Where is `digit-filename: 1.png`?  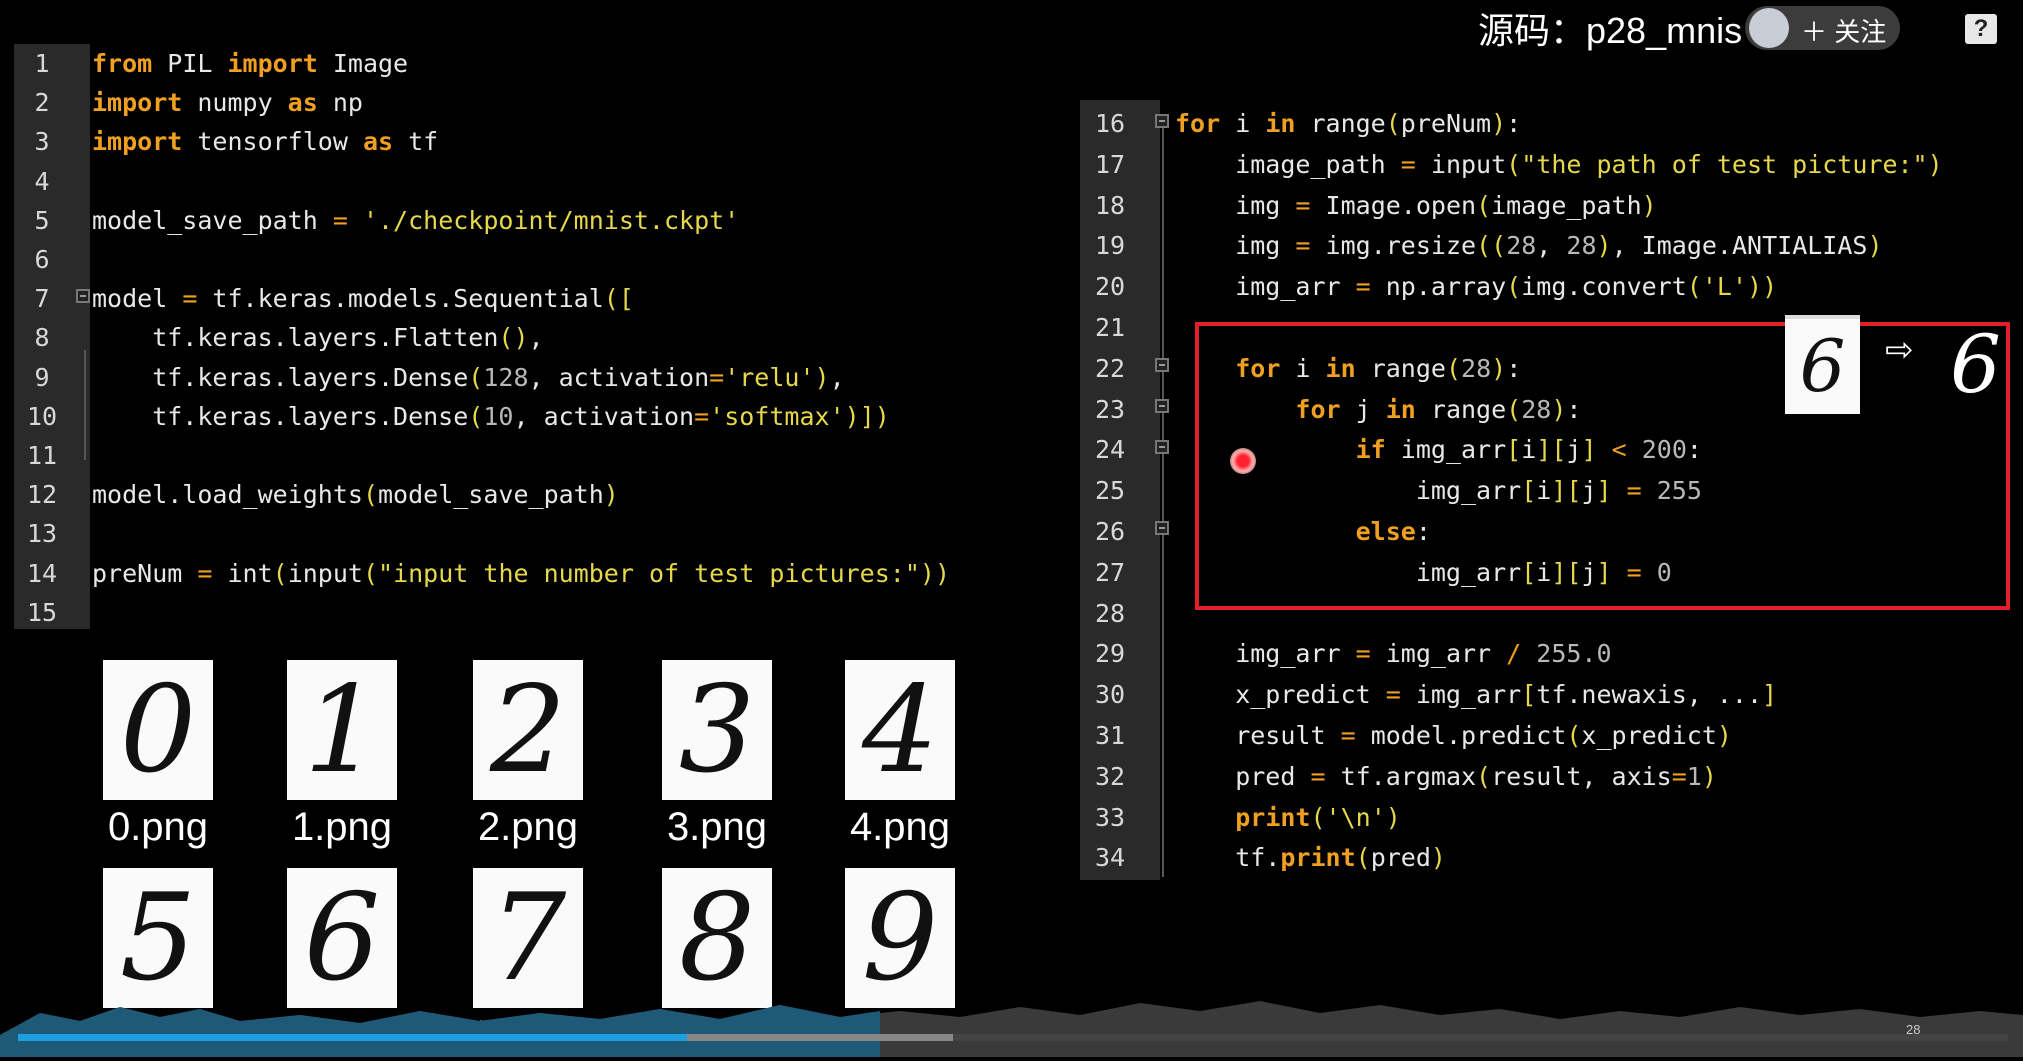
digit-filename: 1.png is located at coordinates (342, 827).